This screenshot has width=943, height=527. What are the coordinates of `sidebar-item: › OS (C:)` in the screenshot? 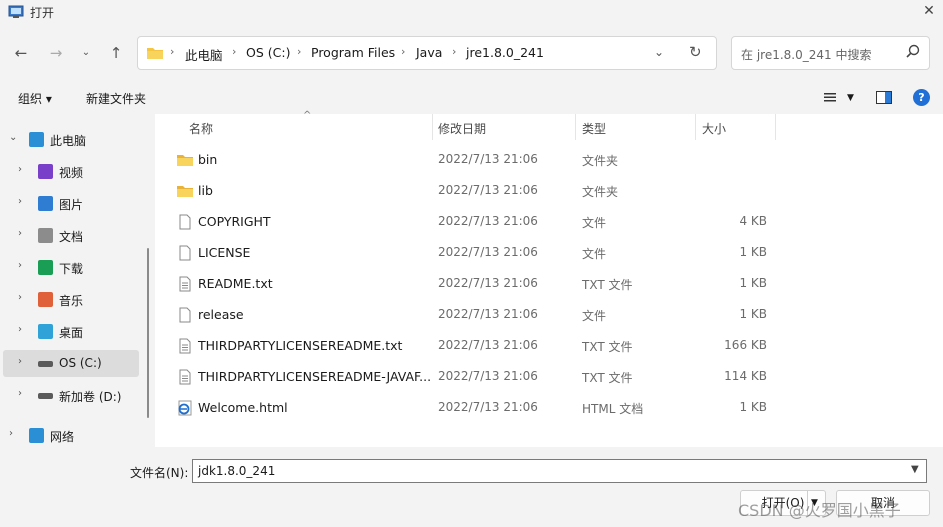 It's located at (71, 363).